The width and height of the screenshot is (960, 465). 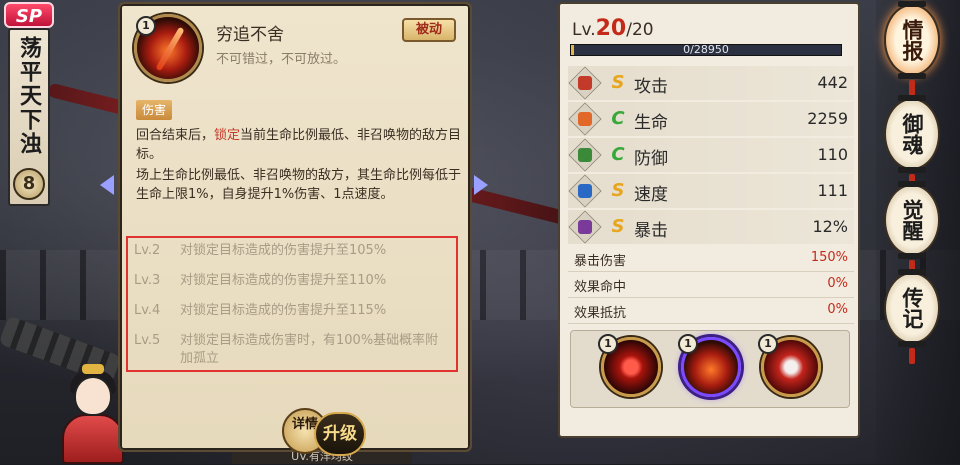 I want to click on sub-stat-value: 150%, so click(x=829, y=257).